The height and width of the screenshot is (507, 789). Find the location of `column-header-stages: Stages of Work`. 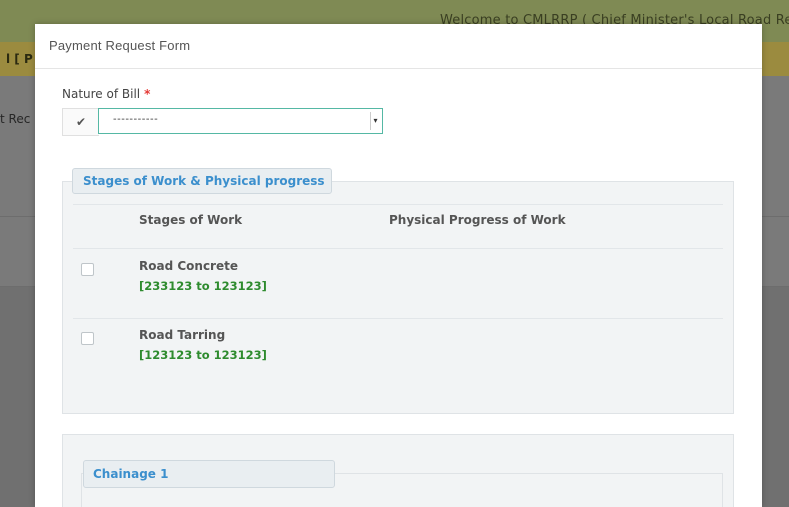

column-header-stages: Stages of Work is located at coordinates (191, 220).